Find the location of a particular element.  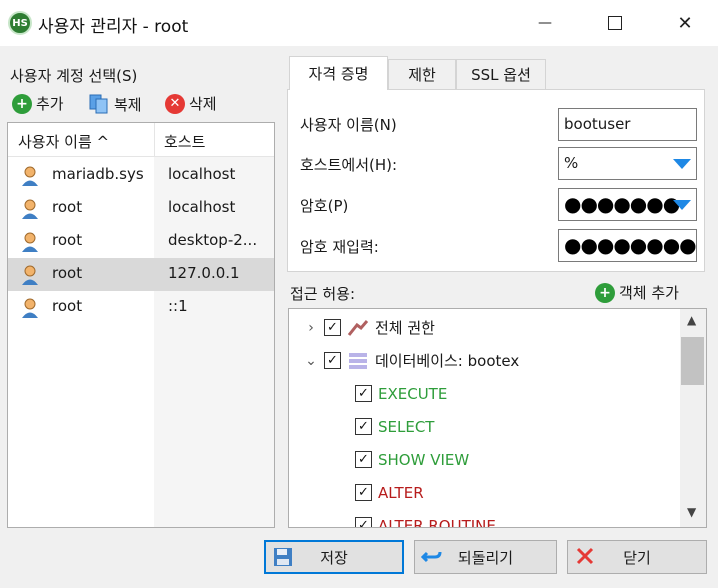

repeat-password-label: 암호 재입력: is located at coordinates (339, 247).